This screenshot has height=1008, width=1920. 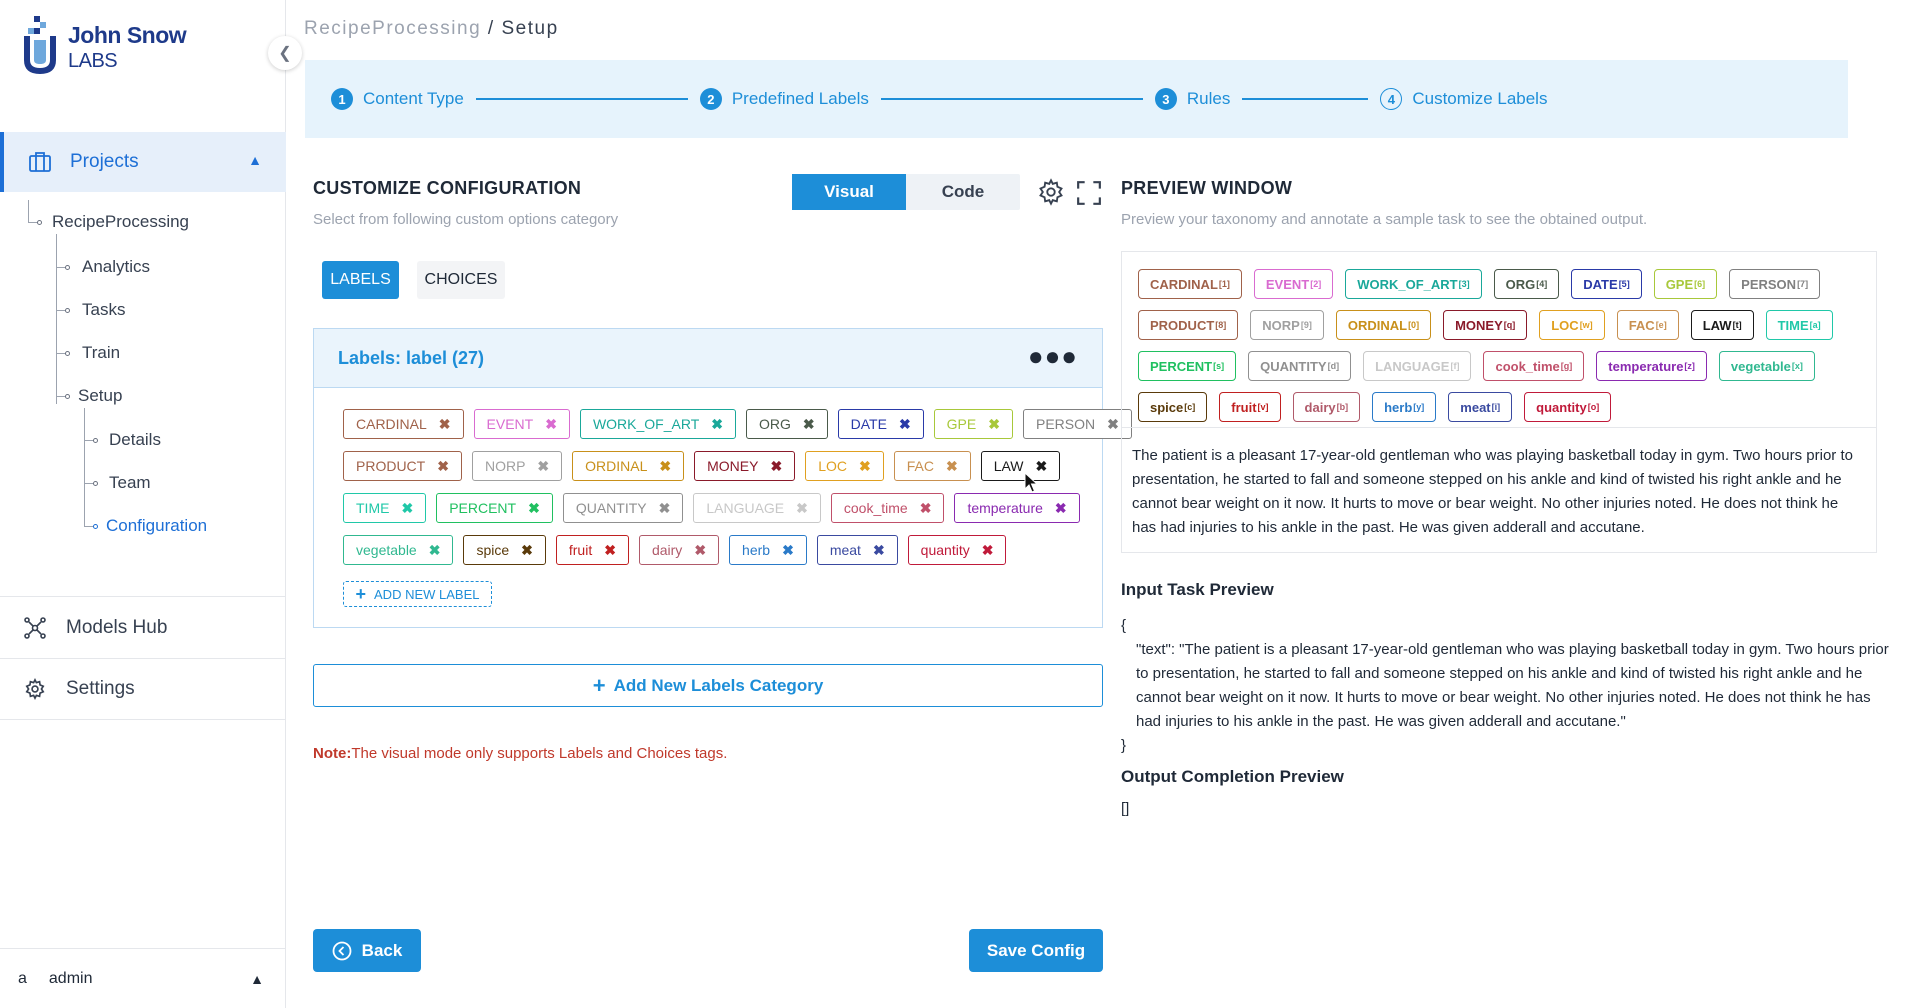 I want to click on label-chip: FAC ✖, so click(x=932, y=466).